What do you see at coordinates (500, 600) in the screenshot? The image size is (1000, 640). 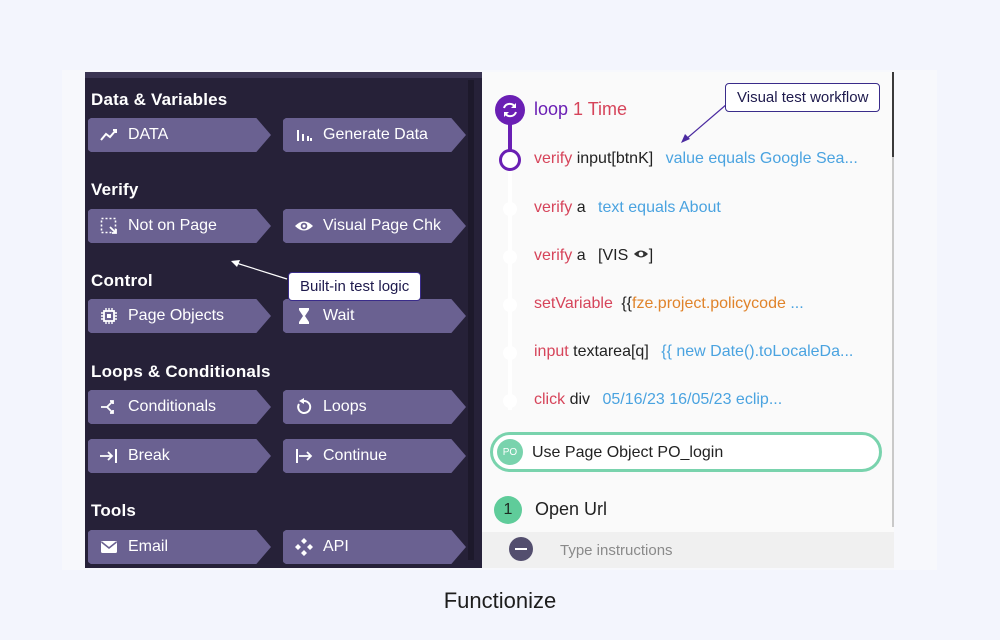 I see `image-caption: Functionize` at bounding box center [500, 600].